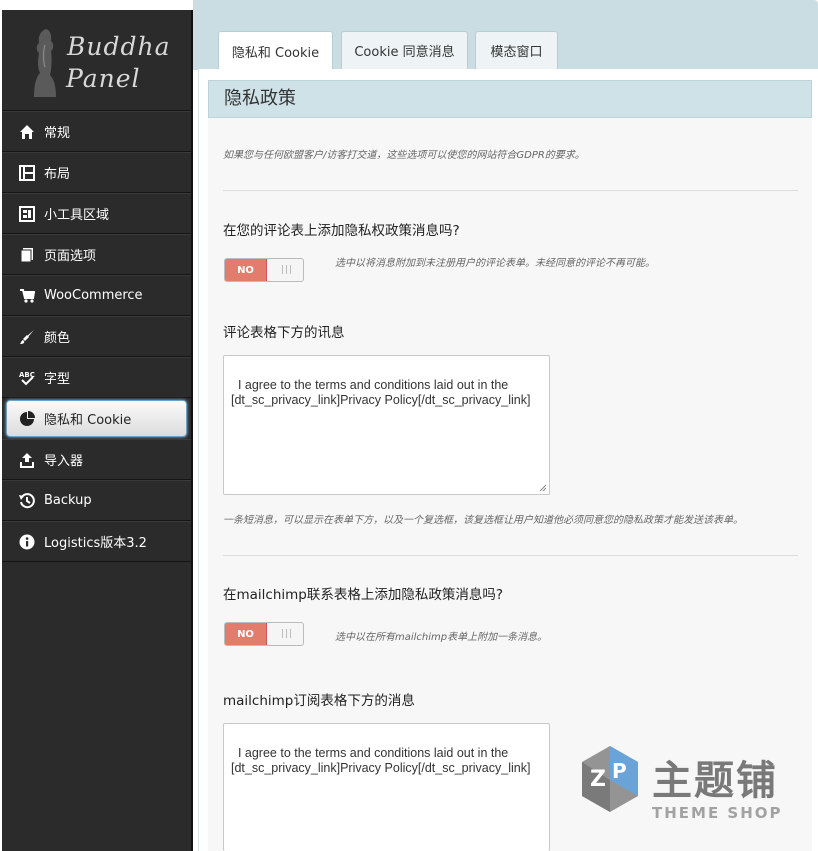 The width and height of the screenshot is (818, 851). What do you see at coordinates (57, 379) in the screenshot?
I see `sidebar-item-label: 字型` at bounding box center [57, 379].